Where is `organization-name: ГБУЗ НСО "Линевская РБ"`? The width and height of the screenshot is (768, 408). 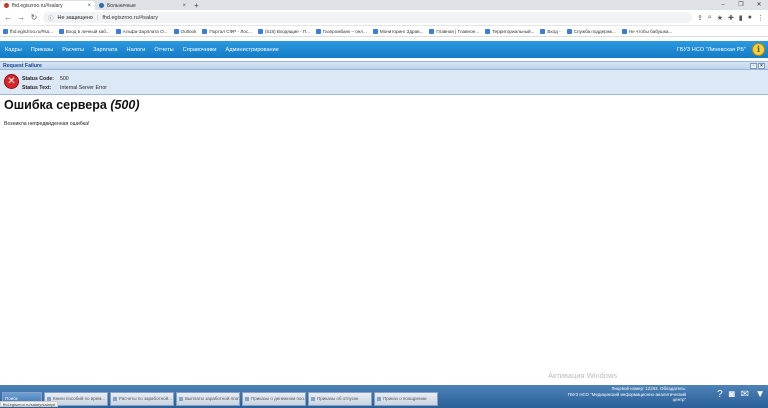 organization-name: ГБУЗ НСО "Линевская РБ" is located at coordinates (711, 49).